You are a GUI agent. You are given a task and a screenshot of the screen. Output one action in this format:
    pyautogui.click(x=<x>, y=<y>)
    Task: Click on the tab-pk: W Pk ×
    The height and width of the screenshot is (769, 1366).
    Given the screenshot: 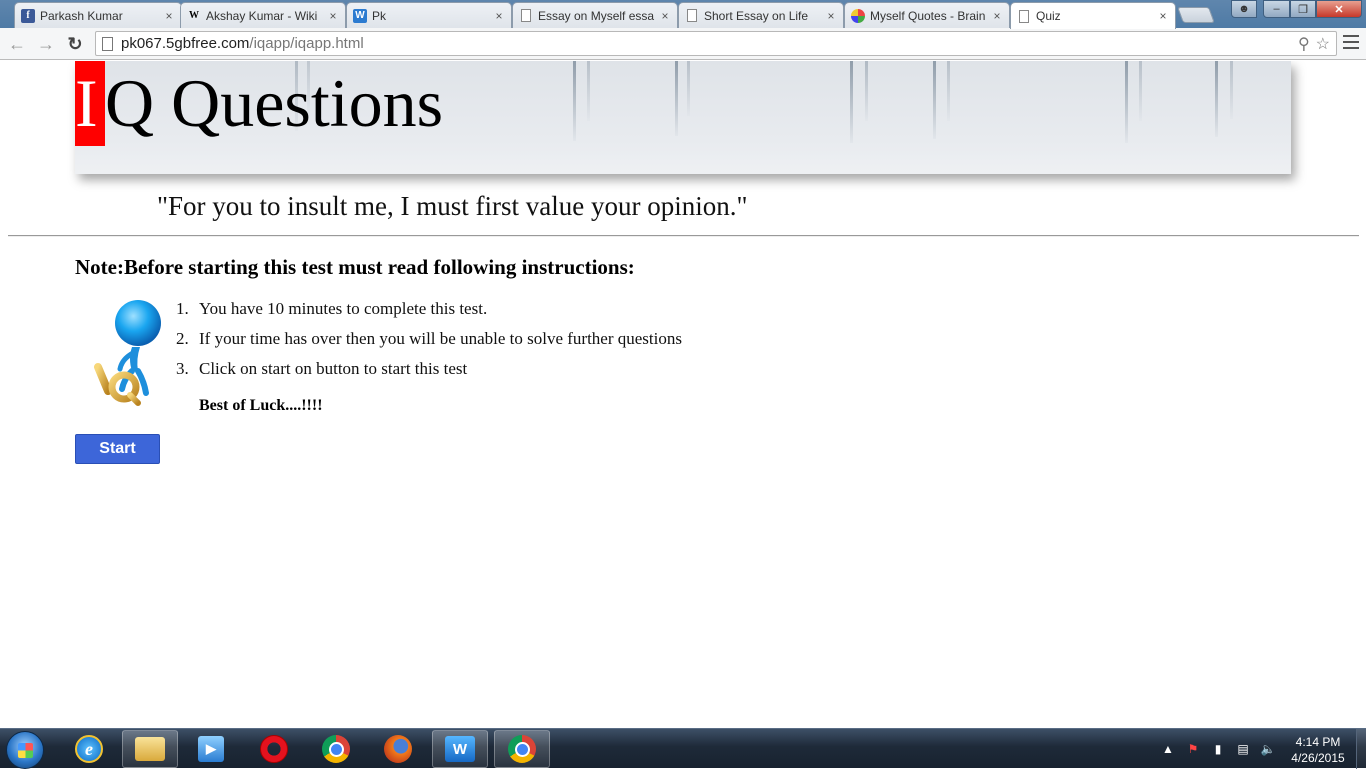 What is the action you would take?
    pyautogui.click(x=429, y=15)
    